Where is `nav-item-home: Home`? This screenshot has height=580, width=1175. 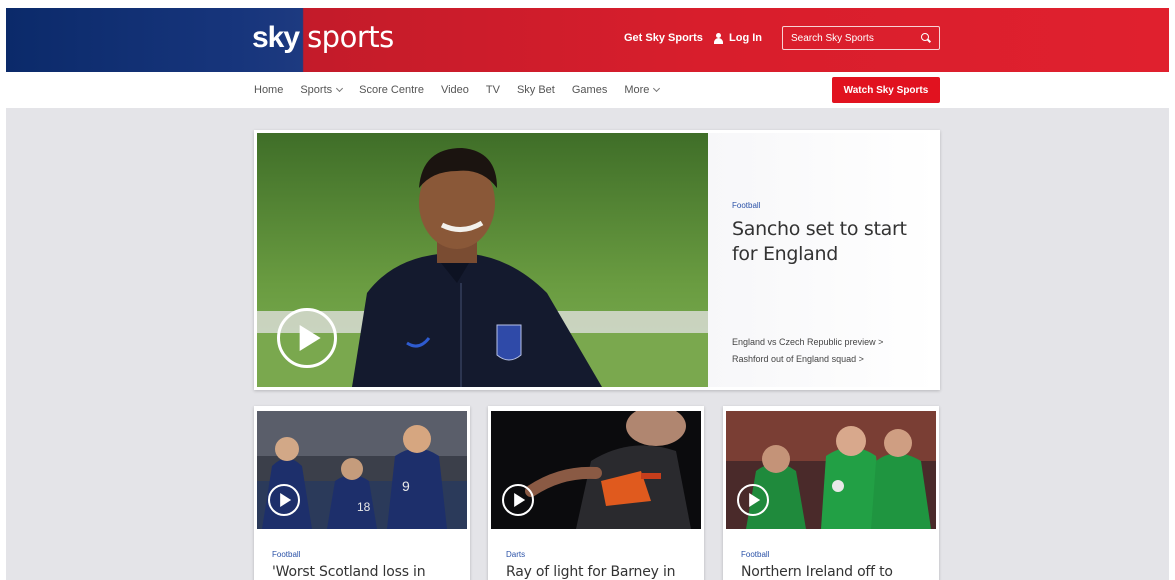
nav-item-home: Home is located at coordinates (268, 90).